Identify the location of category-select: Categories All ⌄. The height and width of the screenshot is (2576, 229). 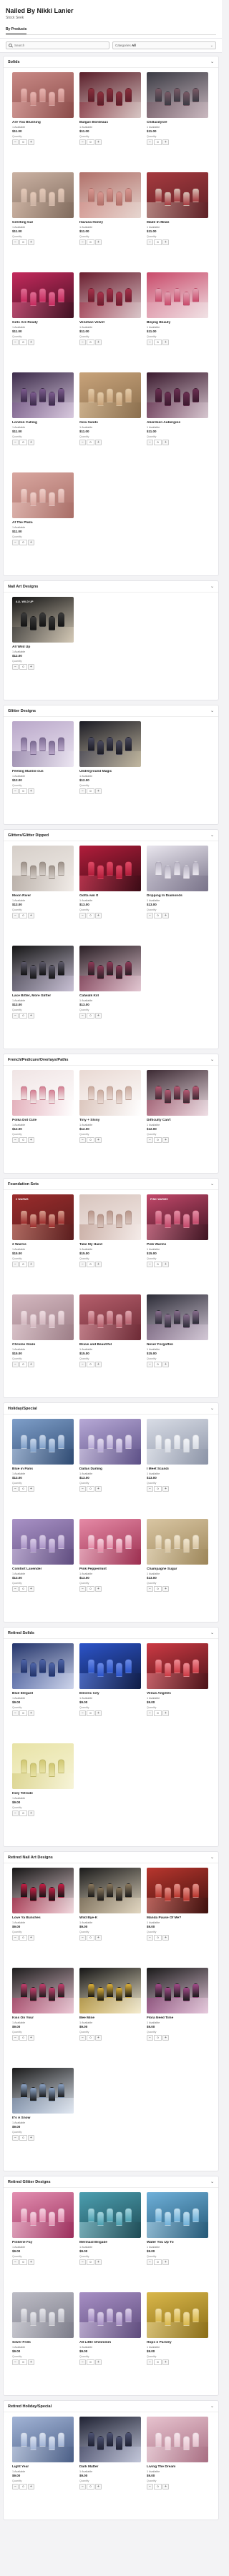
(164, 45).